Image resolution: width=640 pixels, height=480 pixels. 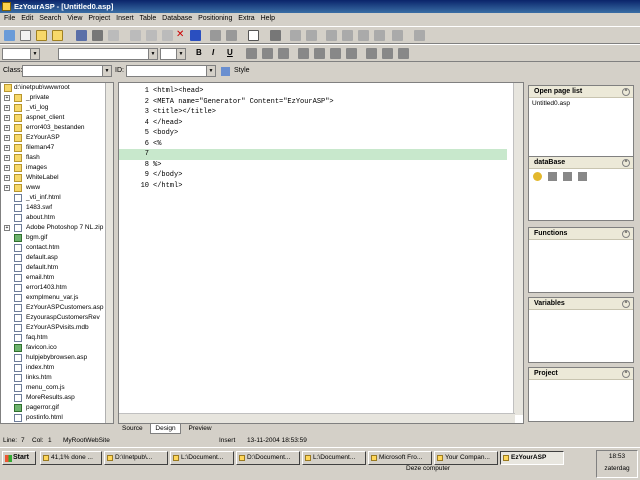 I want to click on table-db-icon, so click(x=552, y=176).